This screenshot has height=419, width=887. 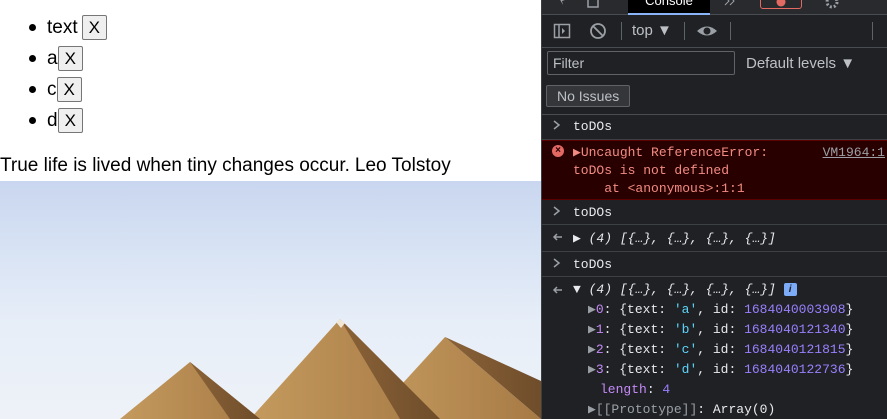 I want to click on todo-item: d X, so click(x=68, y=120).